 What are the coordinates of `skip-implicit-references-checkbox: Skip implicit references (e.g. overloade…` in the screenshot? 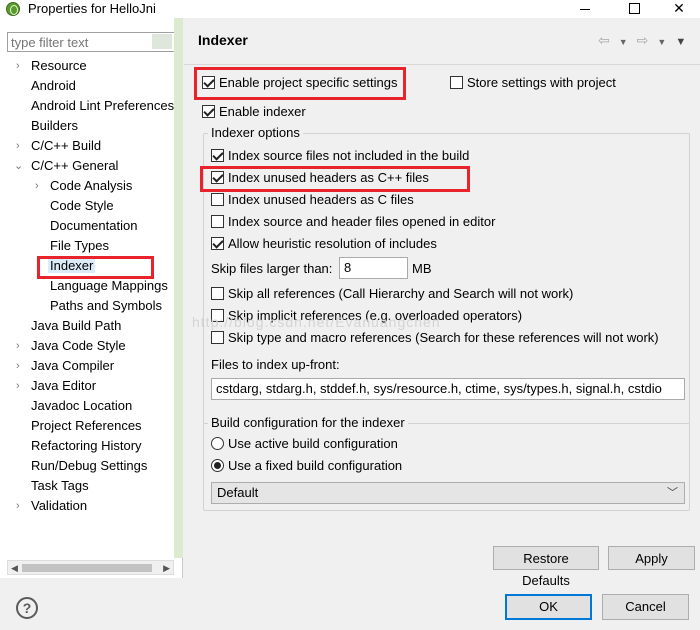 It's located at (366, 316).